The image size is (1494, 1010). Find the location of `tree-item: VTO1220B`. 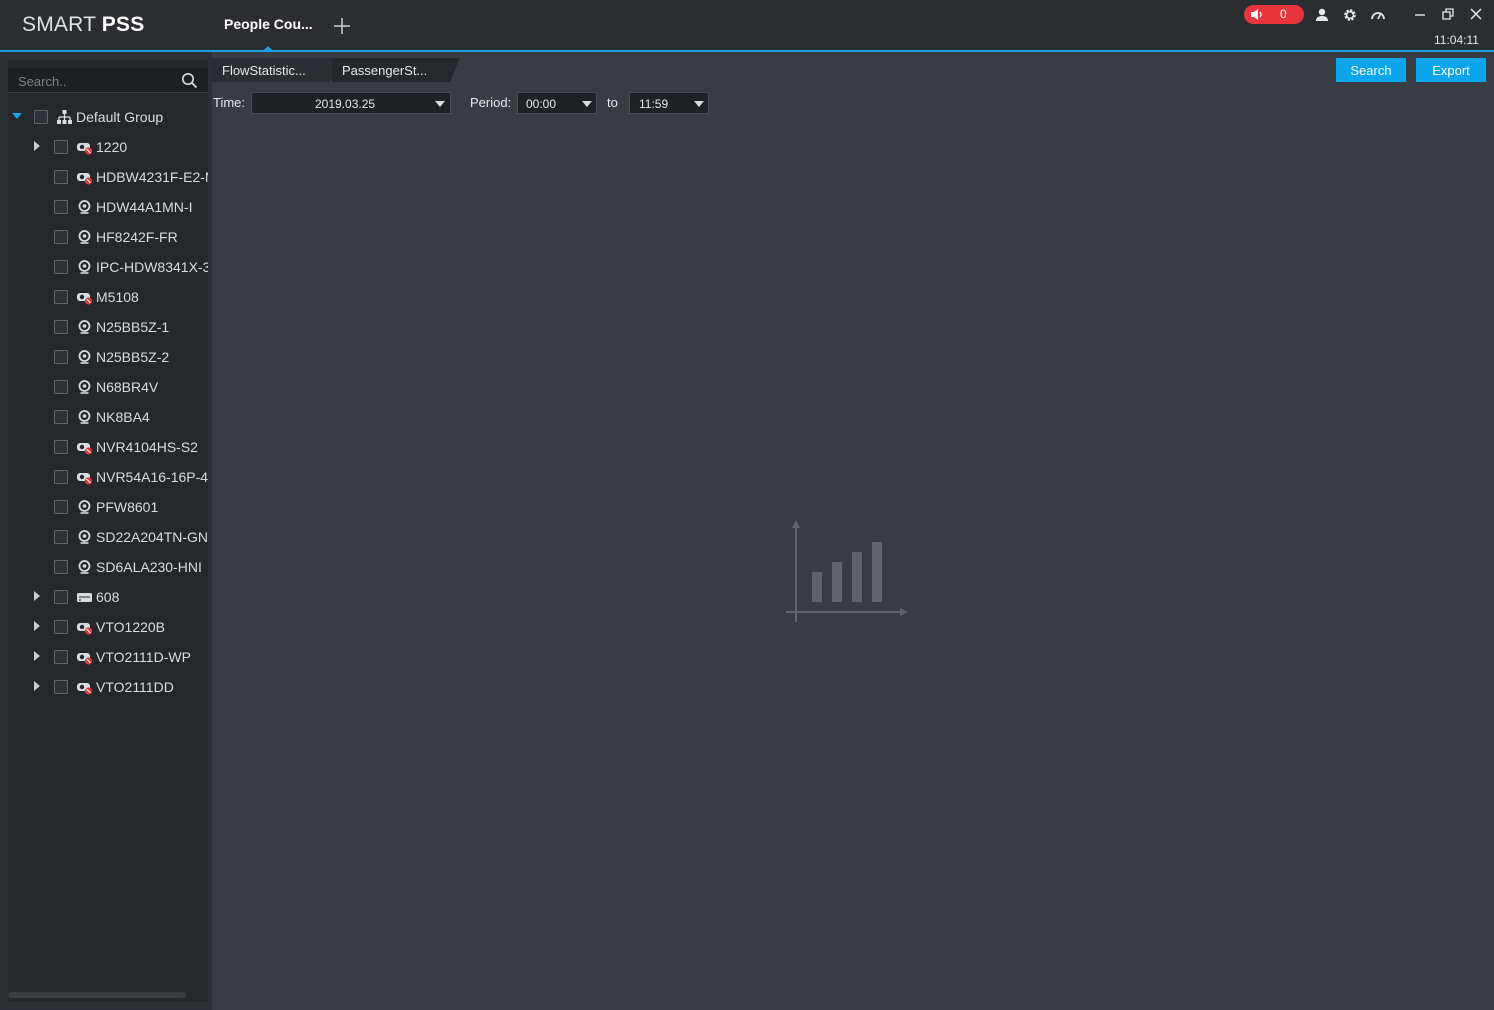

tree-item: VTO1220B is located at coordinates (108, 627).